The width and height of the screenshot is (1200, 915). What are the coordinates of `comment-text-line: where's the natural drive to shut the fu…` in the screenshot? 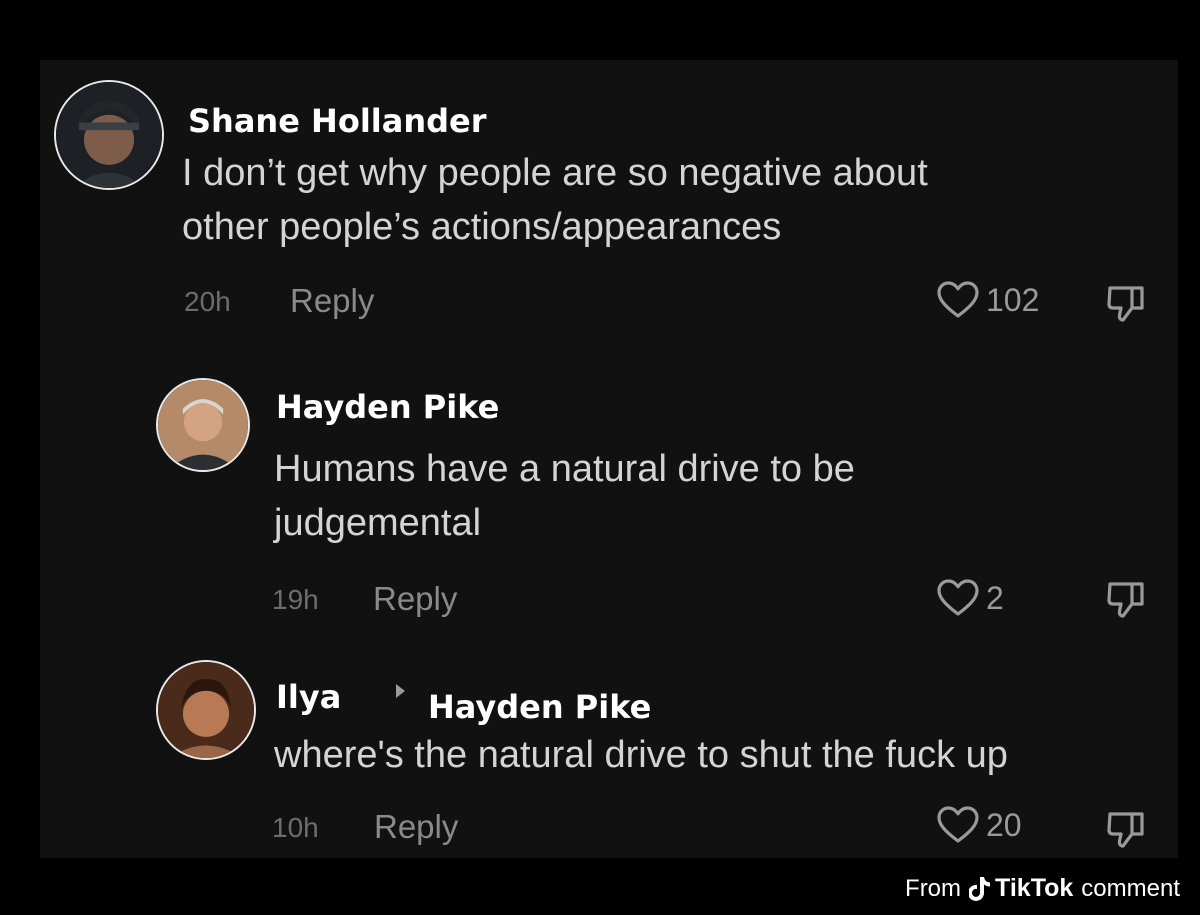 It's located at (641, 755).